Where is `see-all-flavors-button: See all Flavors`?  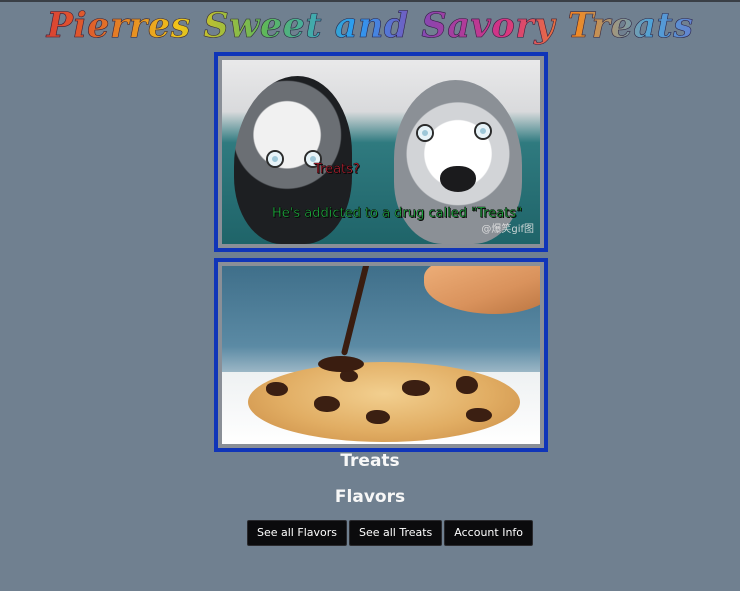
see-all-flavors-button: See all Flavors is located at coordinates (297, 533).